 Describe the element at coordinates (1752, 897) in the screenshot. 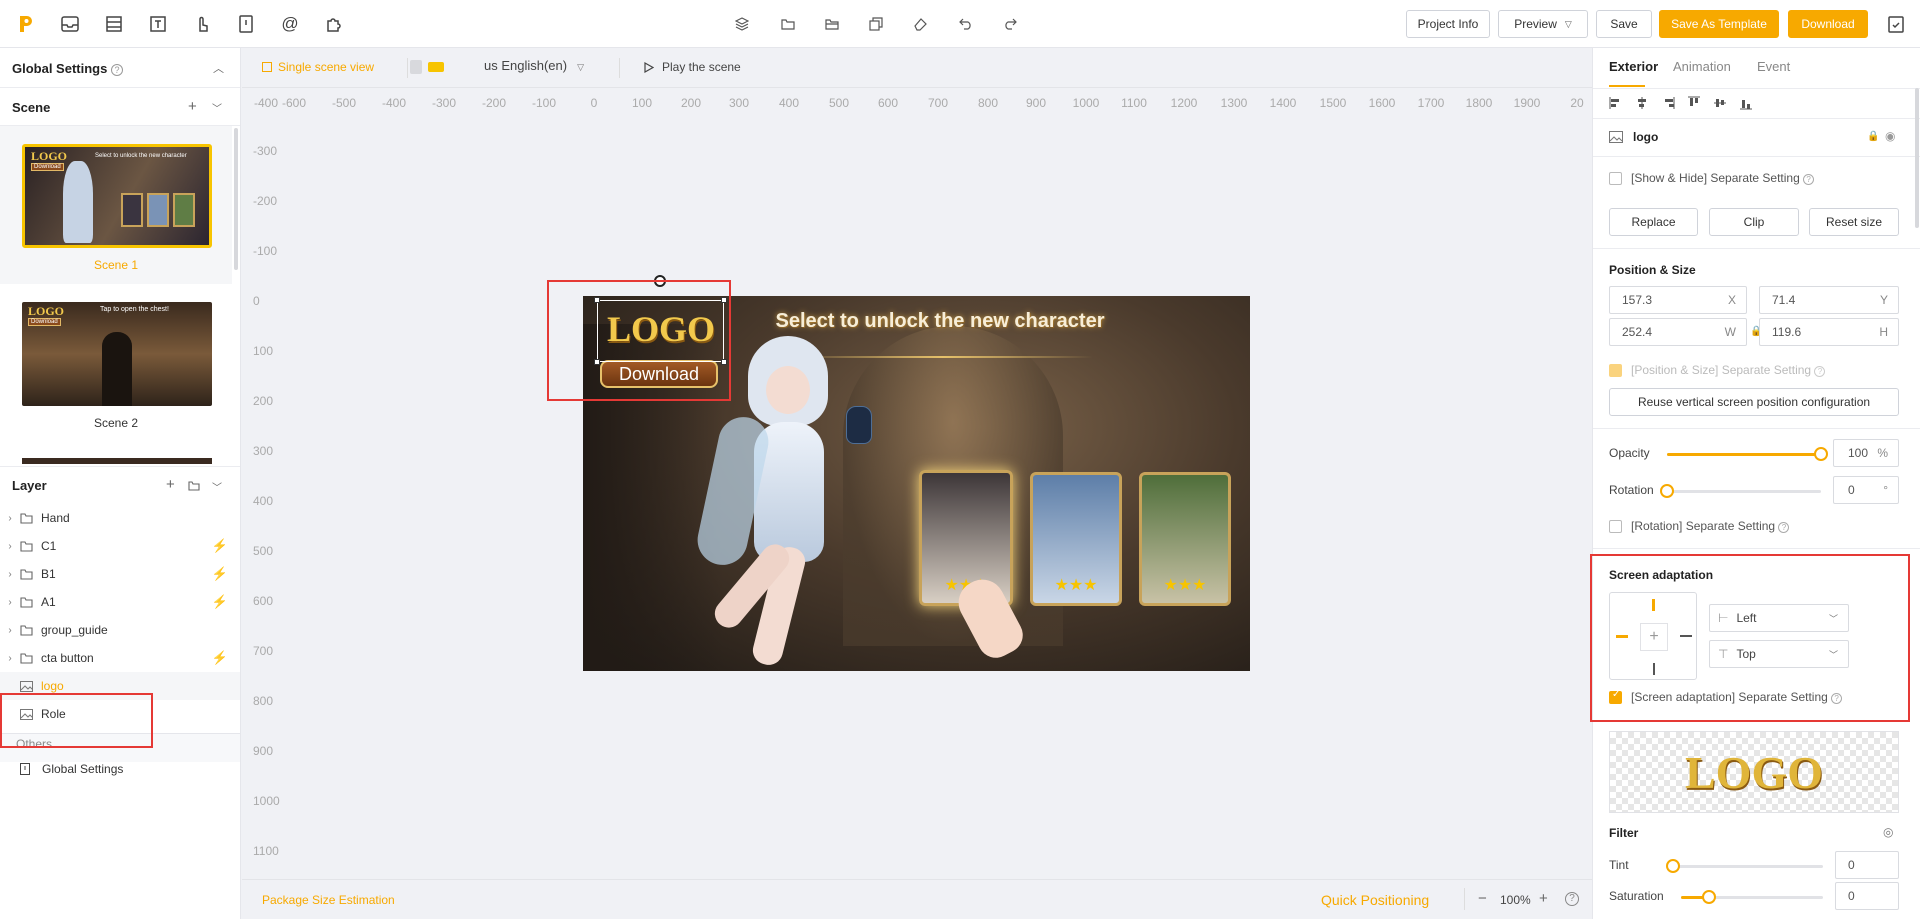

I see `saturation-slider` at that location.